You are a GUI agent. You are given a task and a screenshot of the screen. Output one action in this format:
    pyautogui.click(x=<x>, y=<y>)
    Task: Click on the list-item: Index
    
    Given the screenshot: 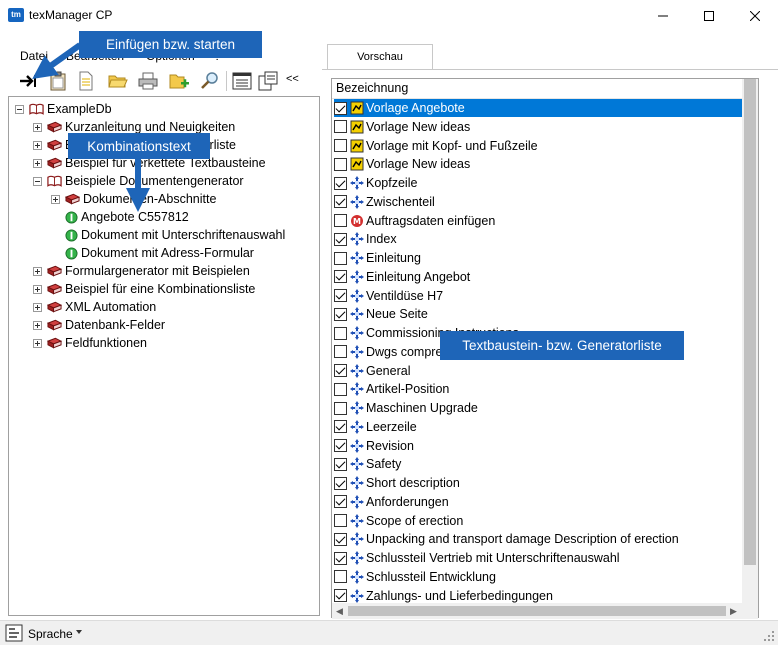 What is the action you would take?
    pyautogui.click(x=538, y=239)
    